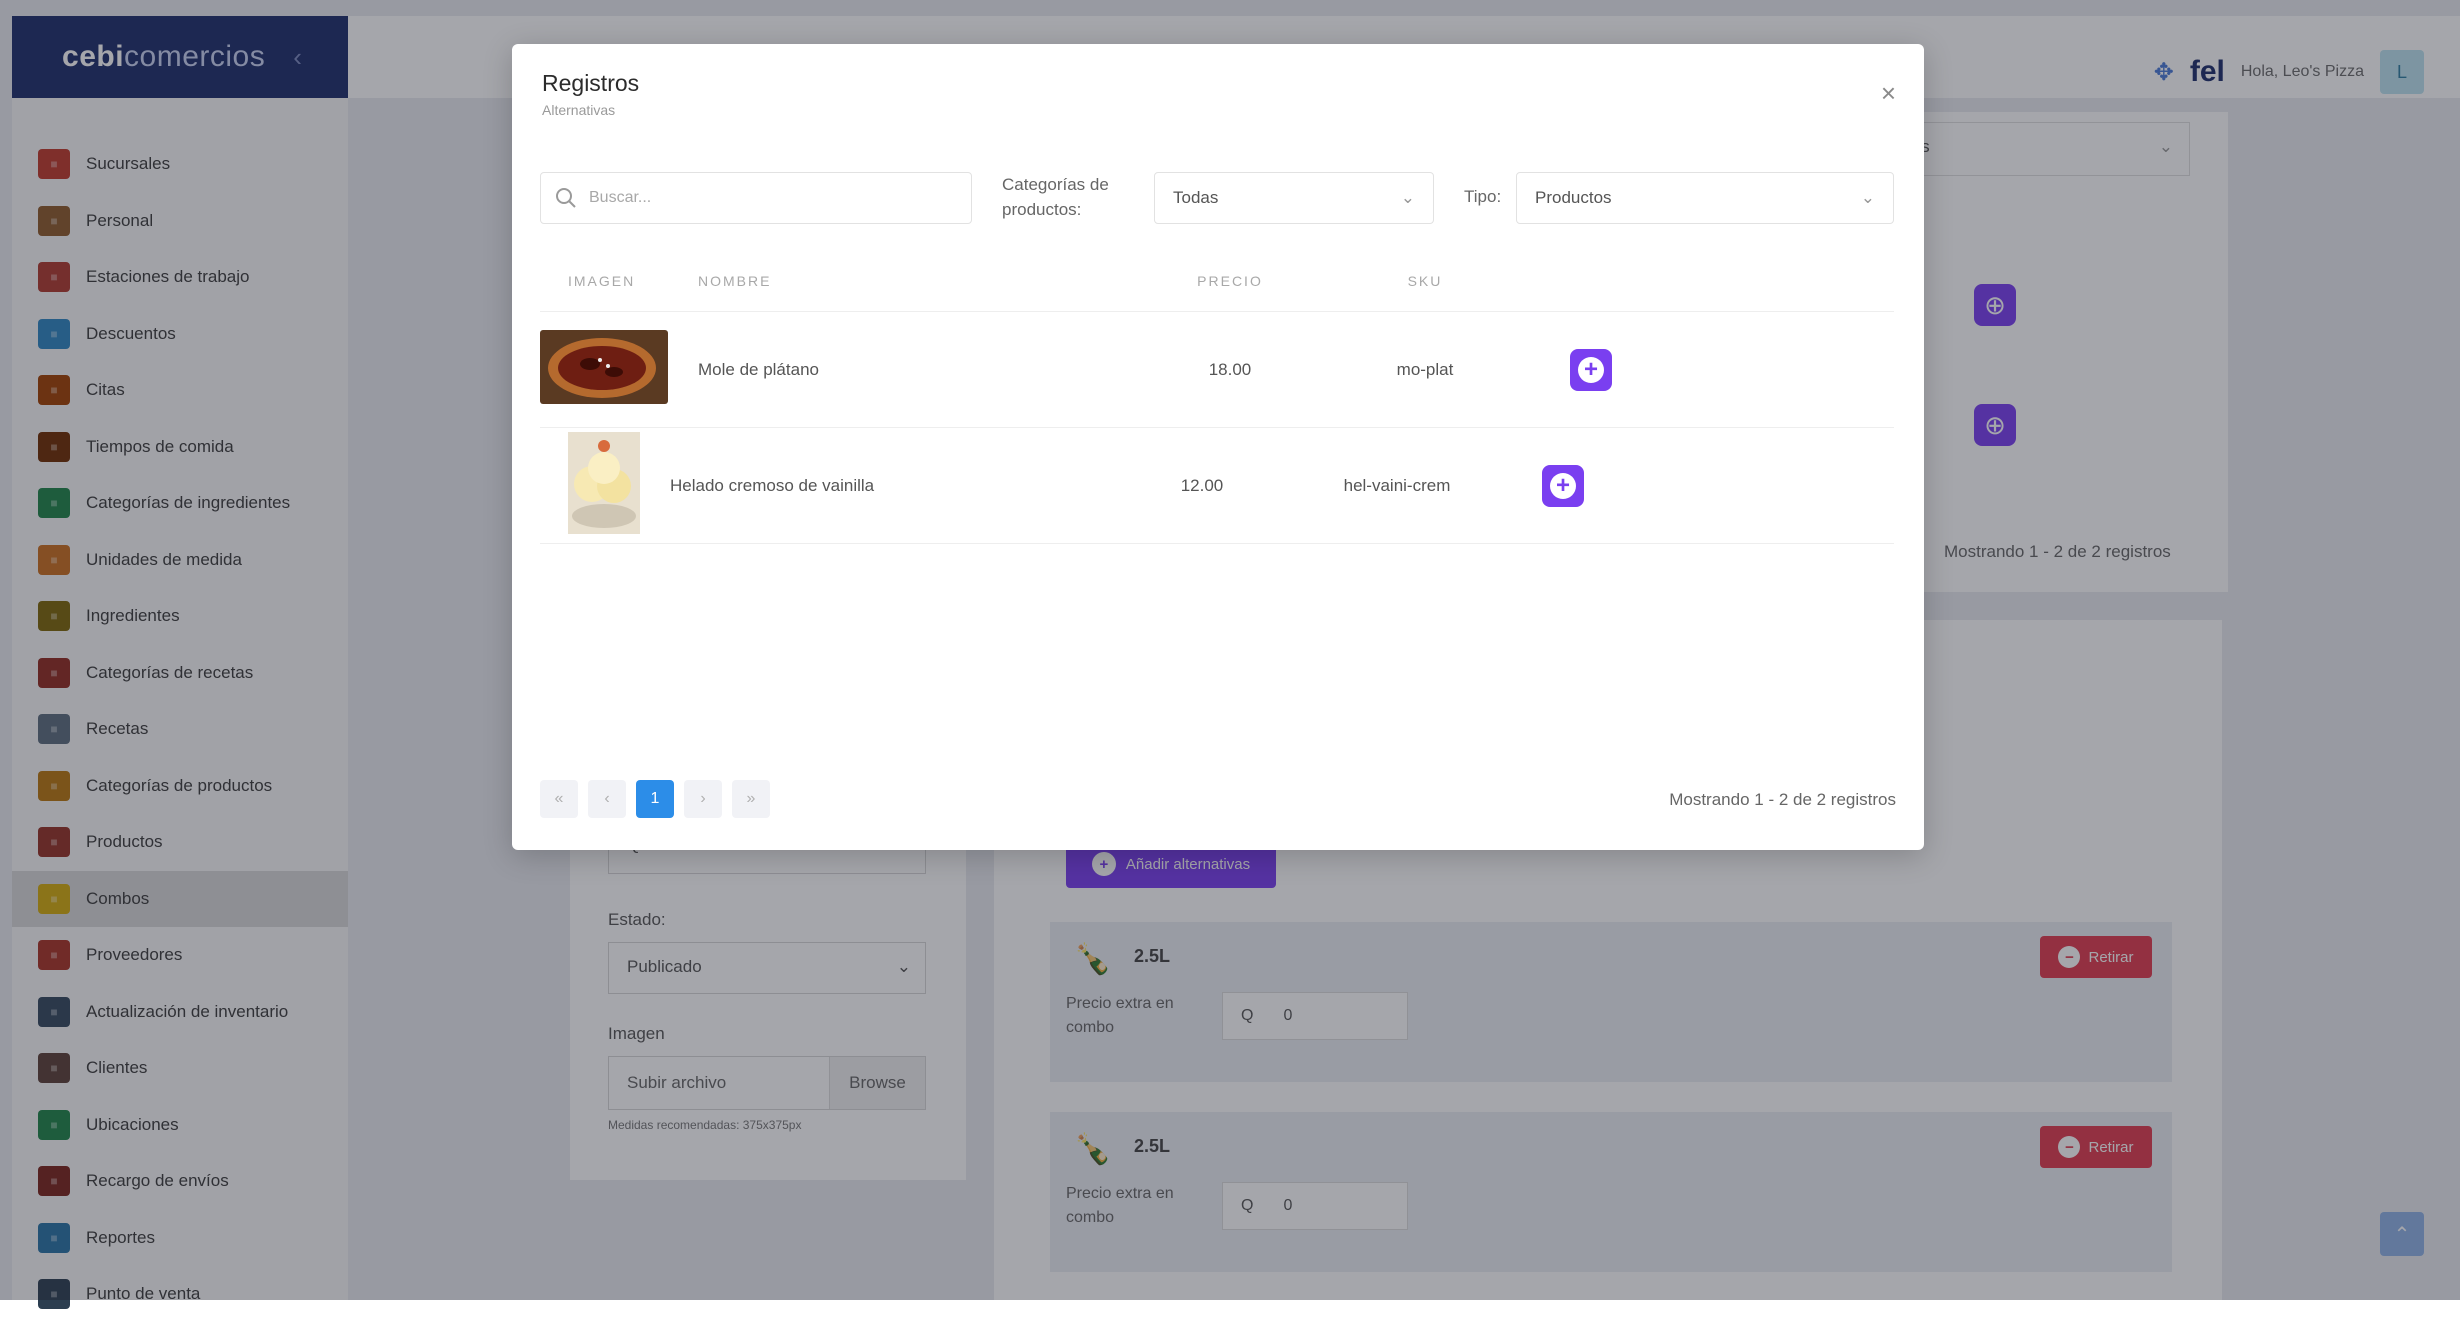  I want to click on product-price: 12.00, so click(1202, 485).